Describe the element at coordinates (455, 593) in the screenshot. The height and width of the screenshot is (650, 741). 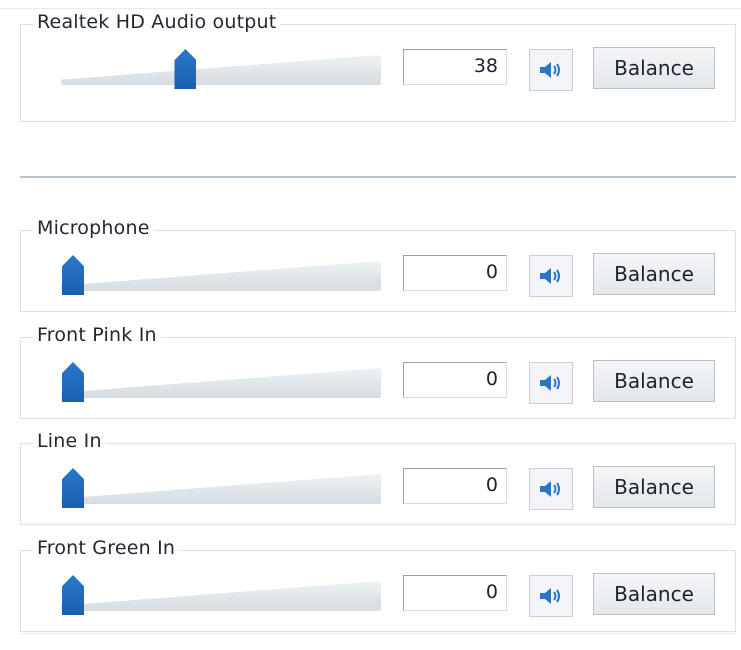
I see `volume-value-front-green-in: 0` at that location.